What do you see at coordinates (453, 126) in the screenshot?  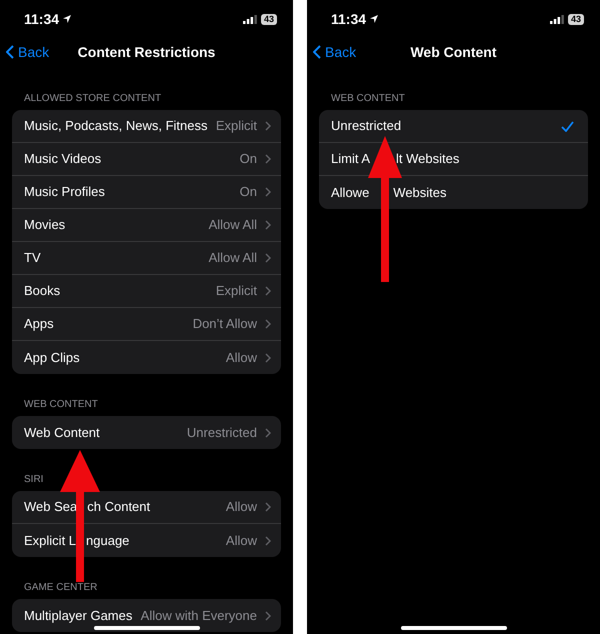 I see `choice-row: Unrestricted` at bounding box center [453, 126].